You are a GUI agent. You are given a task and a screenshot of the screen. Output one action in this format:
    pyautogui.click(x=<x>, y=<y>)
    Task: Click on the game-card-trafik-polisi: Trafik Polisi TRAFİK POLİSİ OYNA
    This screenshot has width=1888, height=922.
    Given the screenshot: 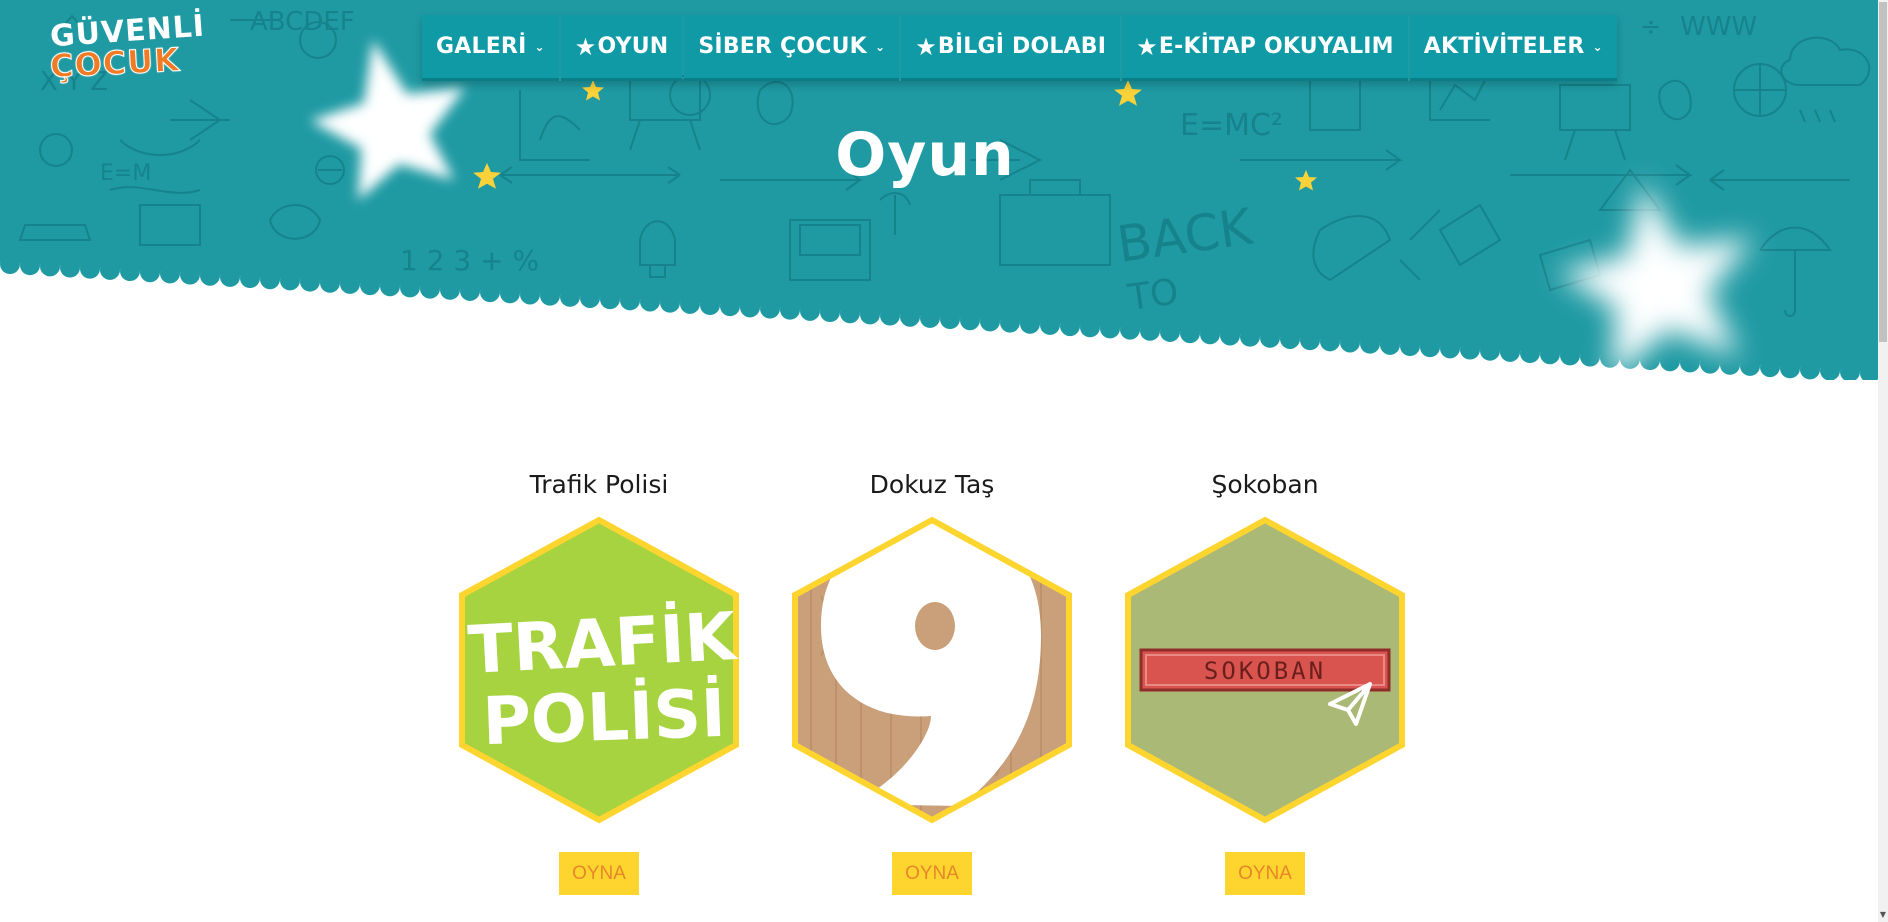 What is the action you would take?
    pyautogui.click(x=599, y=681)
    